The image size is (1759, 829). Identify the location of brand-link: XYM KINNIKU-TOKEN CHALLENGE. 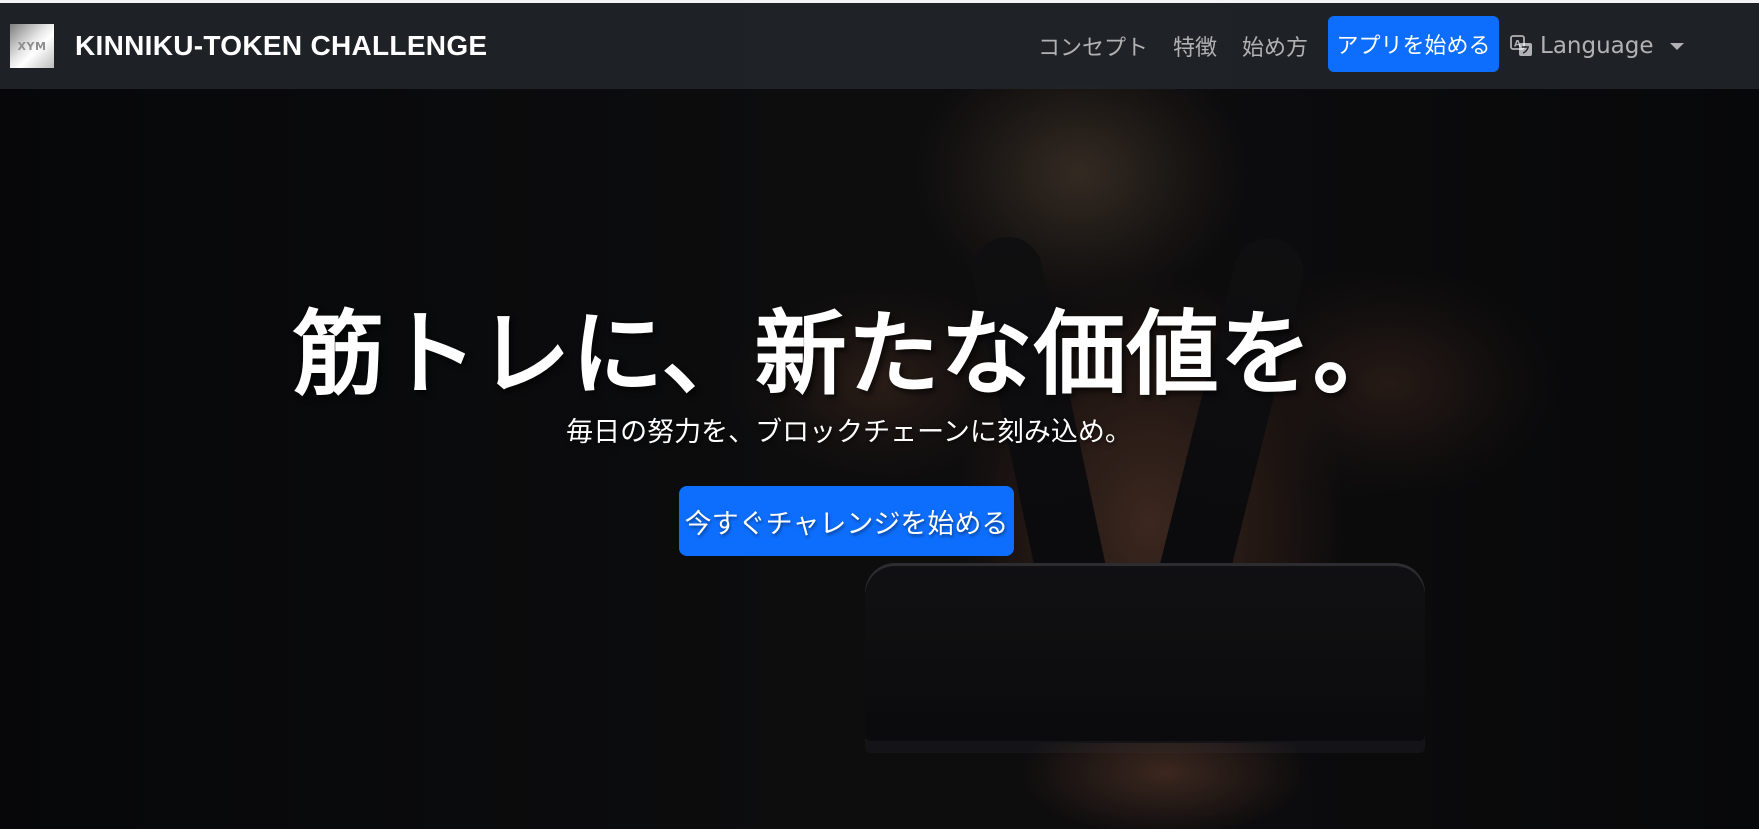
(248, 46).